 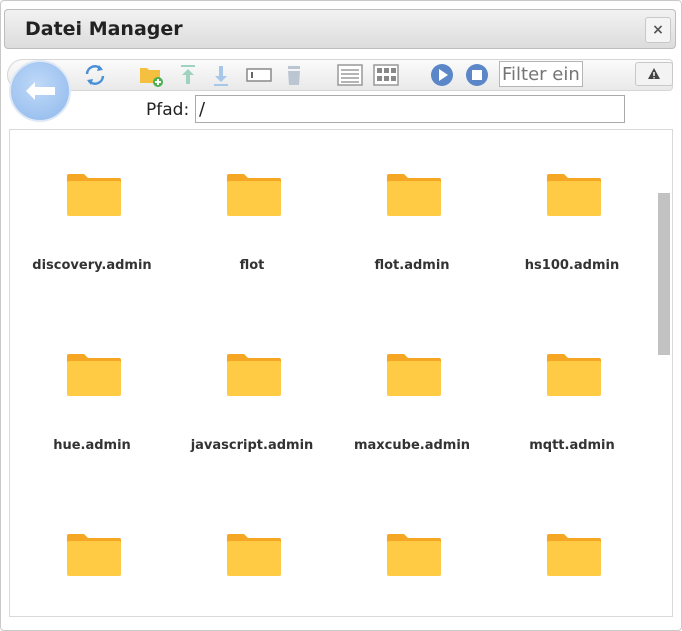 I want to click on folder-item: javascript.admin, so click(x=252, y=385).